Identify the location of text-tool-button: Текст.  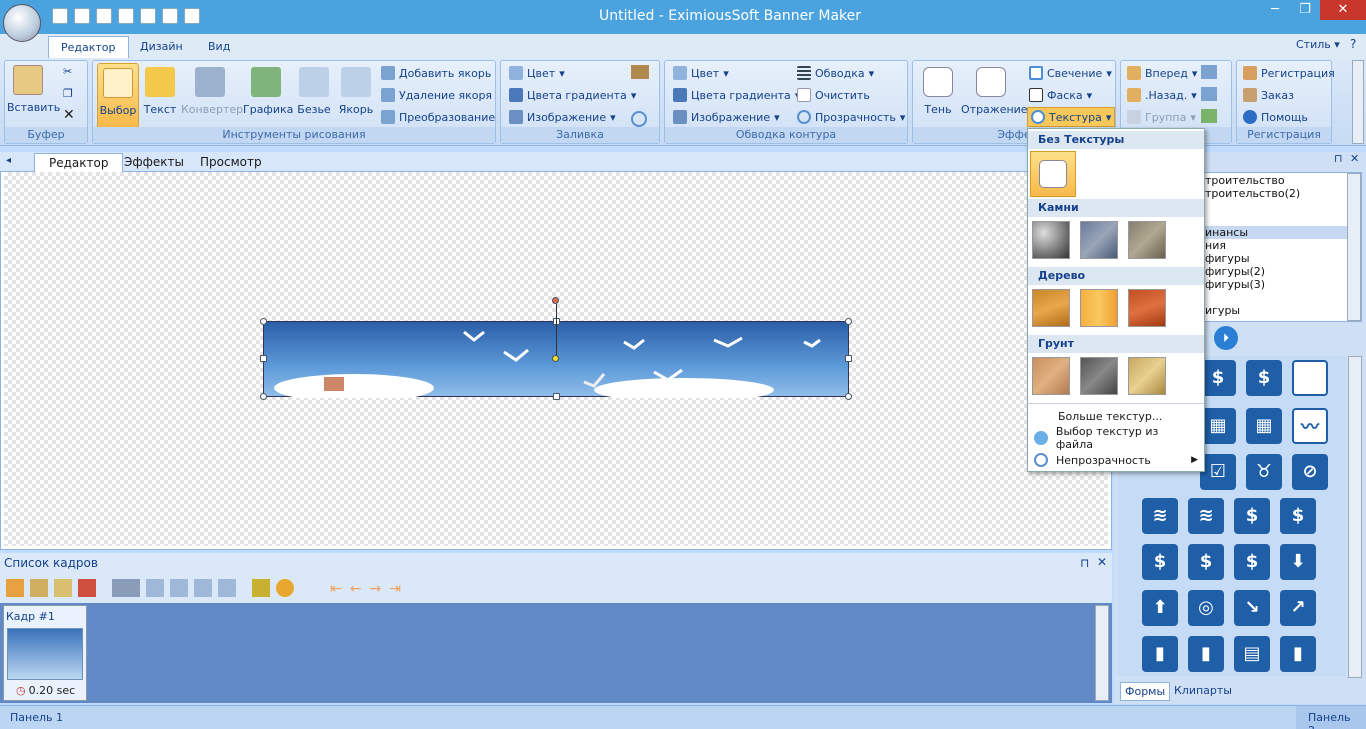
(160, 96).